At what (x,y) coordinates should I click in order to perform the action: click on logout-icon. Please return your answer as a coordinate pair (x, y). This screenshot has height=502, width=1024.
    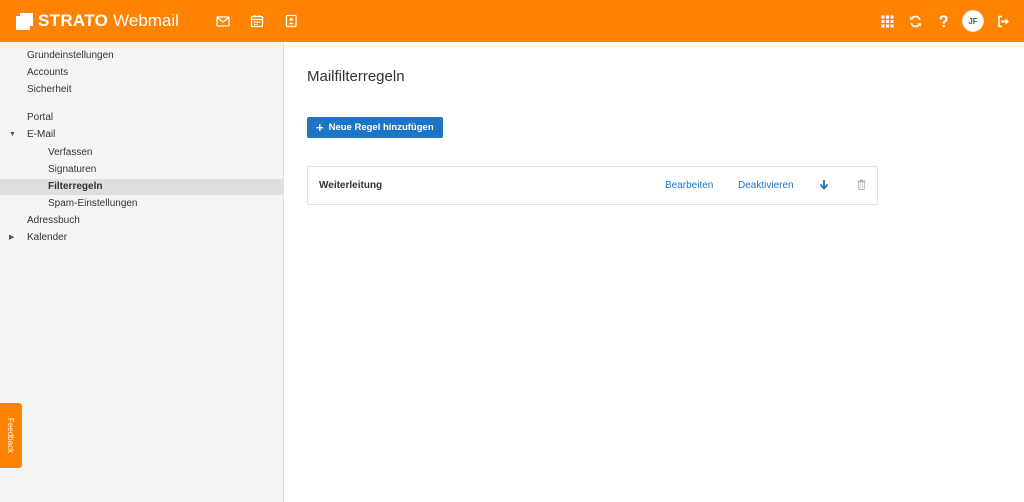
    Looking at the image, I should click on (1003, 21).